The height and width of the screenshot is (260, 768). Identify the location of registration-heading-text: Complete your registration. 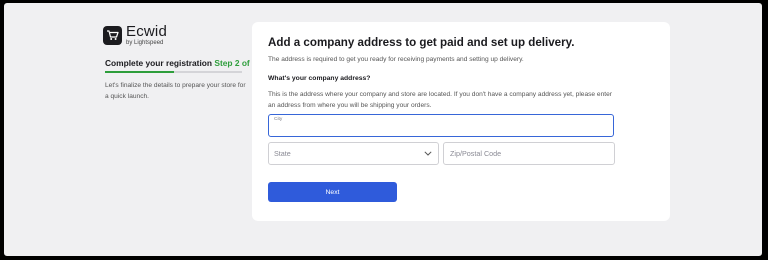
(159, 63).